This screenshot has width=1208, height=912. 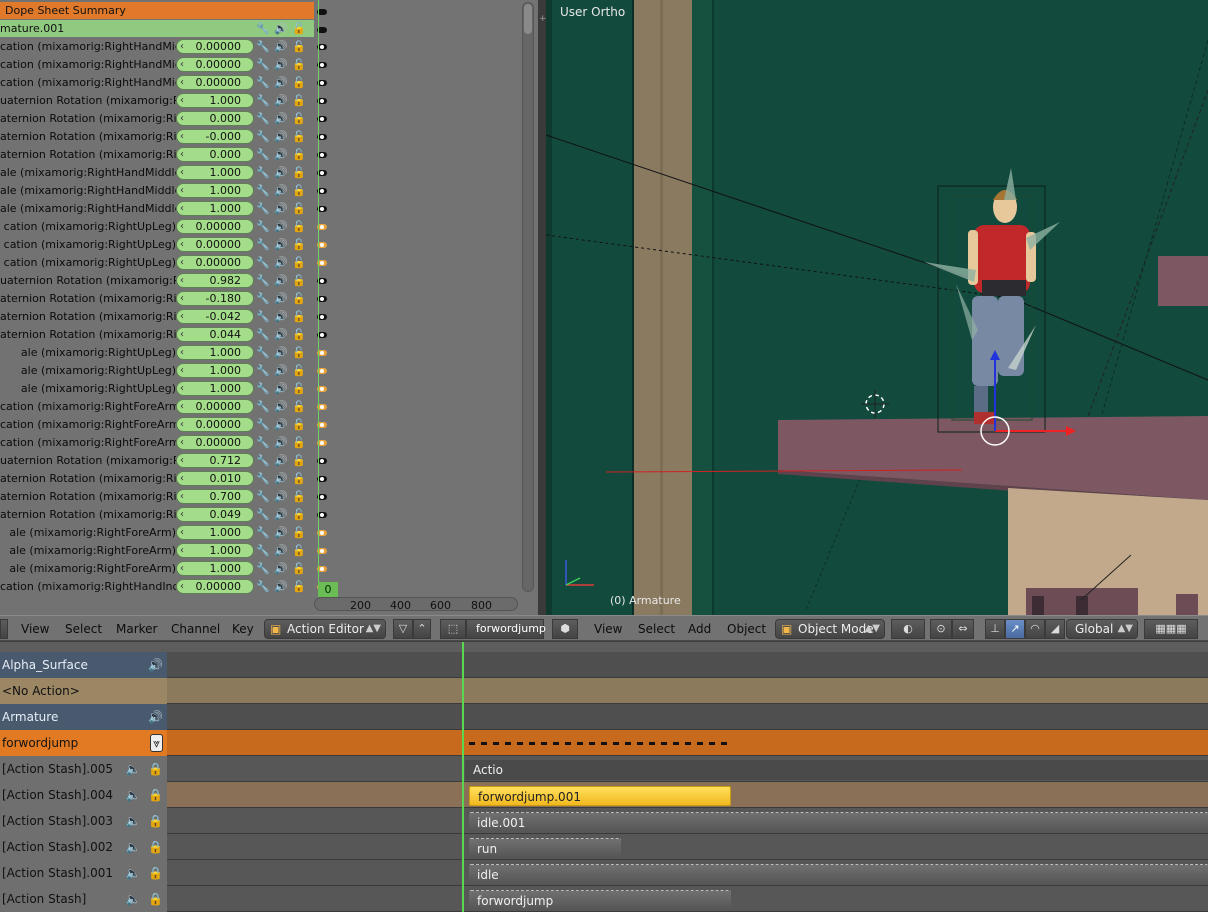 I want to click on manipulator-toggle-icon: ⇔, so click(x=963, y=629).